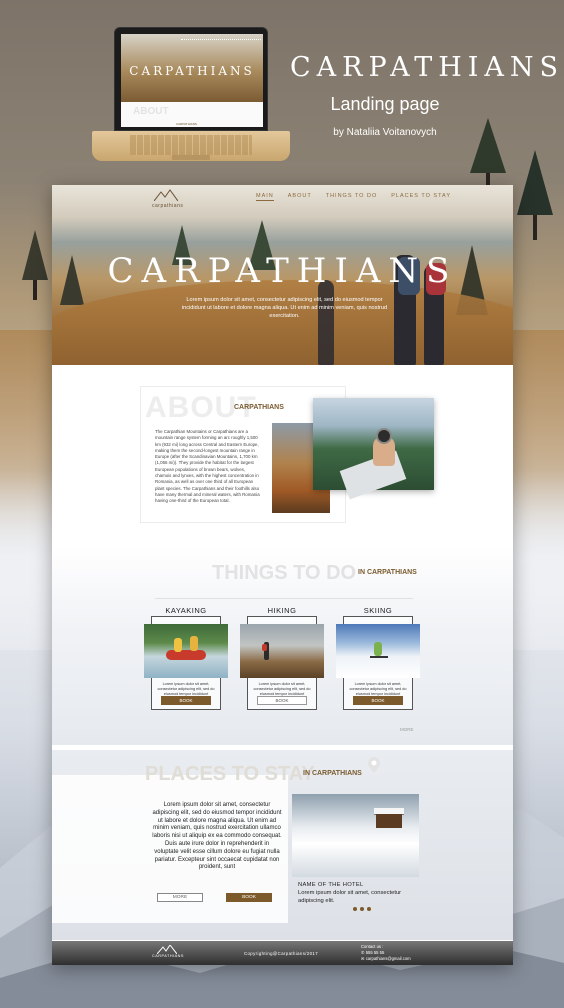 This screenshot has width=564, height=1008. What do you see at coordinates (186, 610) in the screenshot?
I see `card-title: KAYAKING` at bounding box center [186, 610].